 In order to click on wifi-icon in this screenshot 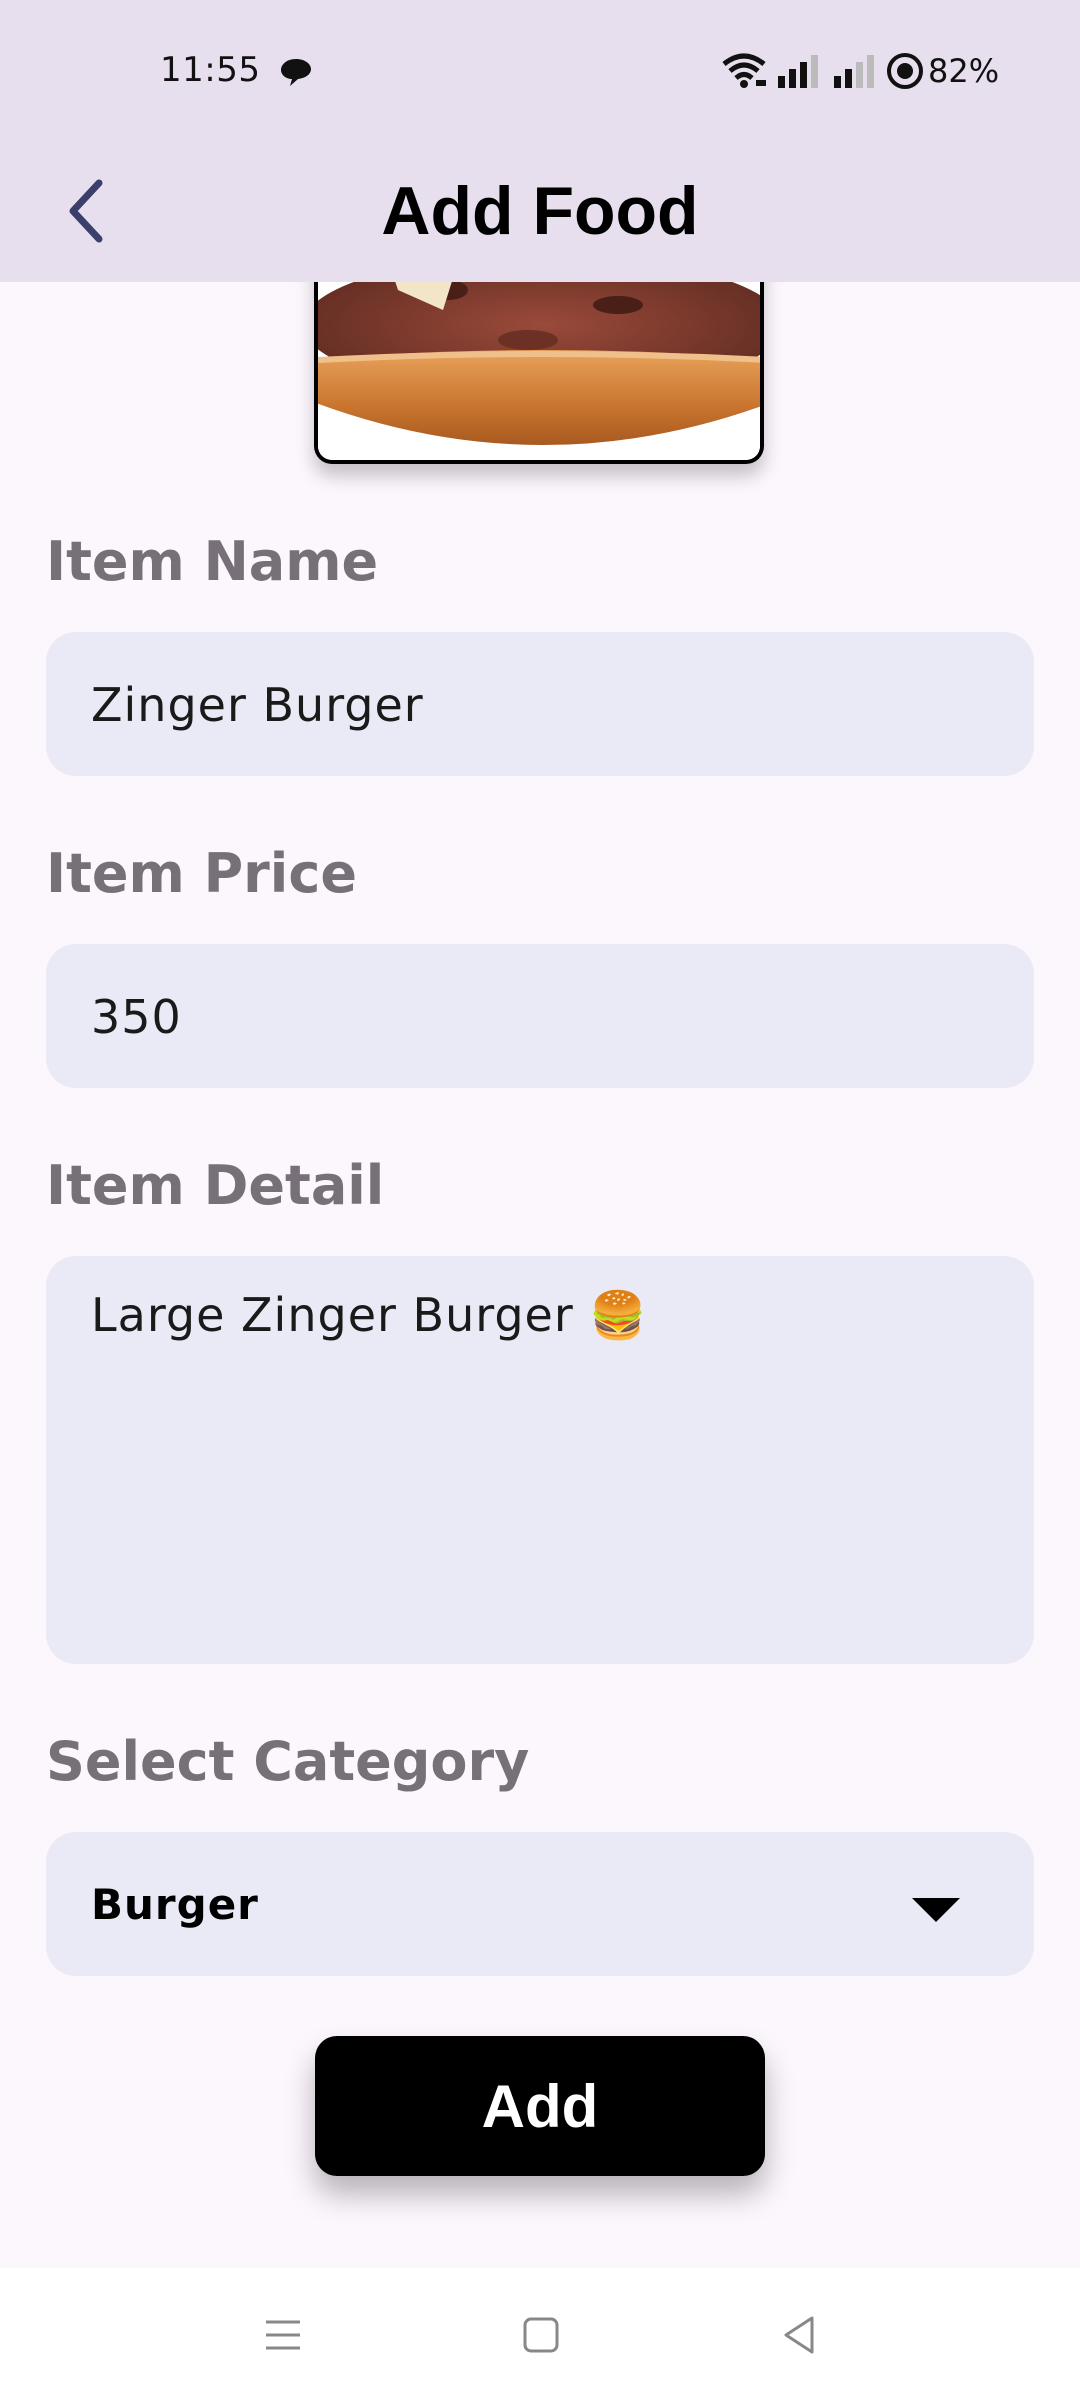, I will do `click(744, 70)`.